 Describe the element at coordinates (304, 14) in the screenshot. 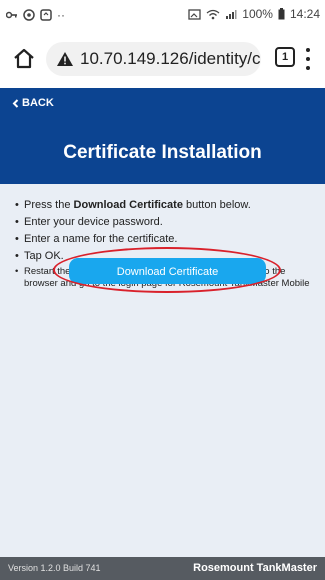

I see `clock: 14:24` at that location.